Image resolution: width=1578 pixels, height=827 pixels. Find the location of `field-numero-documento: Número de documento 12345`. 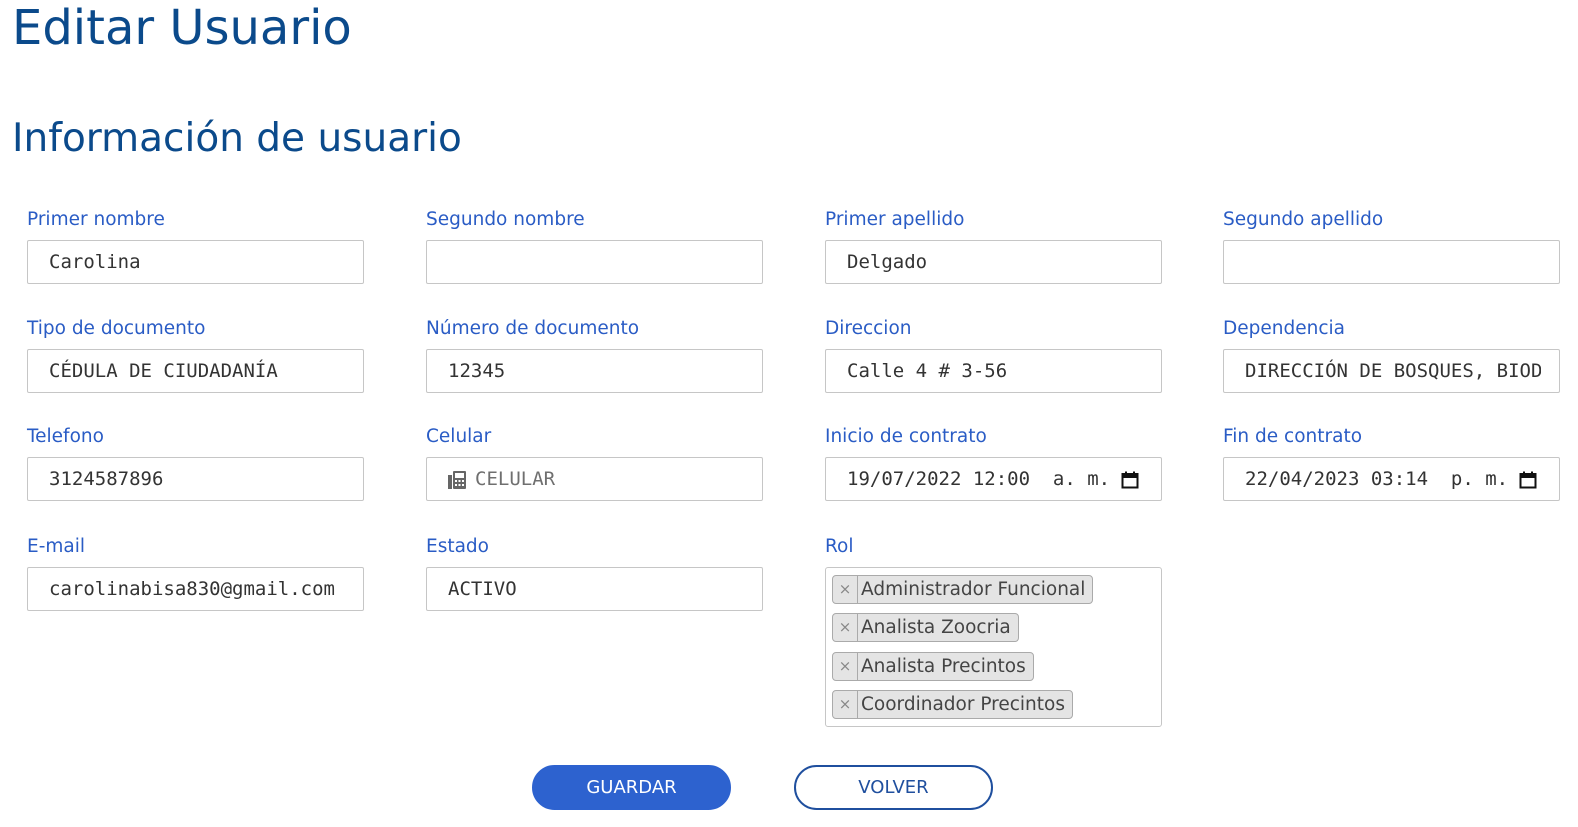

field-numero-documento: Número de documento 12345 is located at coordinates (594, 355).